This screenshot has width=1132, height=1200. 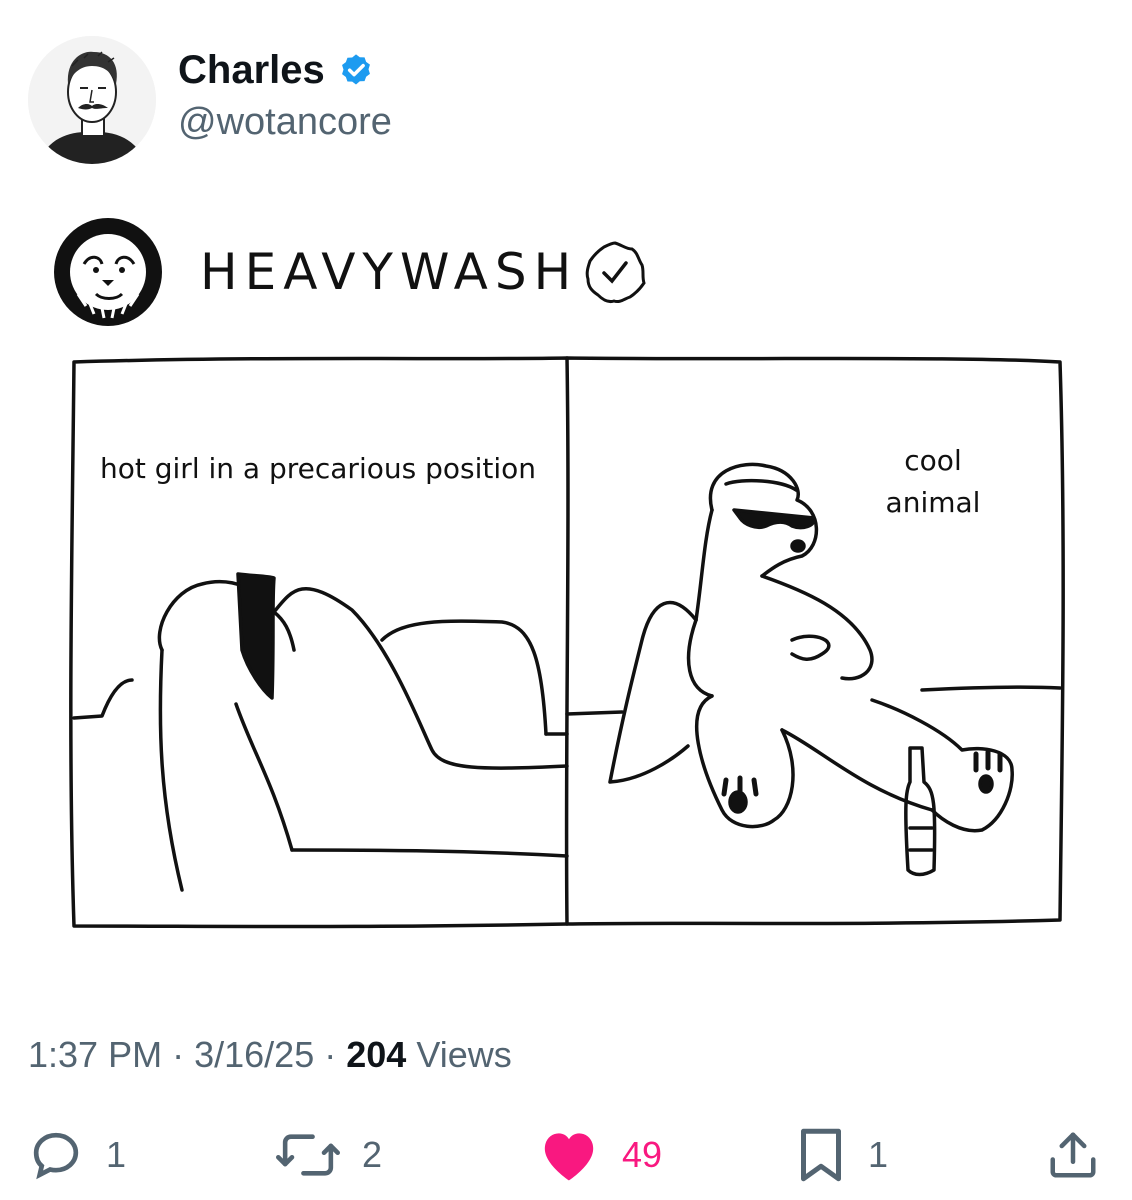 What do you see at coordinates (318, 468) in the screenshot?
I see `panel-left-caption: hot girl in a precarious position` at bounding box center [318, 468].